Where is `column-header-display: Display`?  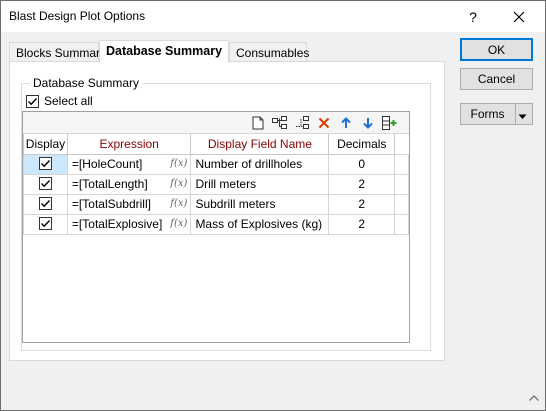 column-header-display: Display is located at coordinates (45, 144).